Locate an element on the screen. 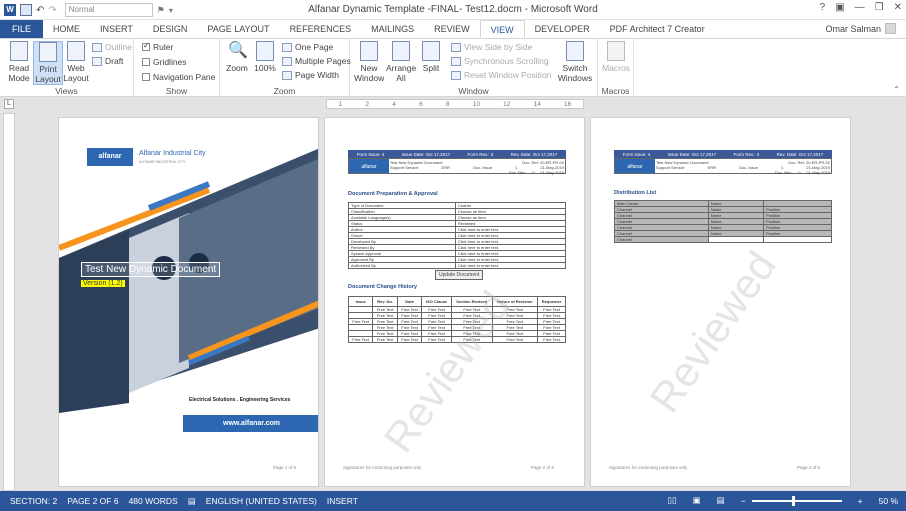 The image size is (906, 511). status-page: PAGE 2 OF 6 is located at coordinates (92, 501).